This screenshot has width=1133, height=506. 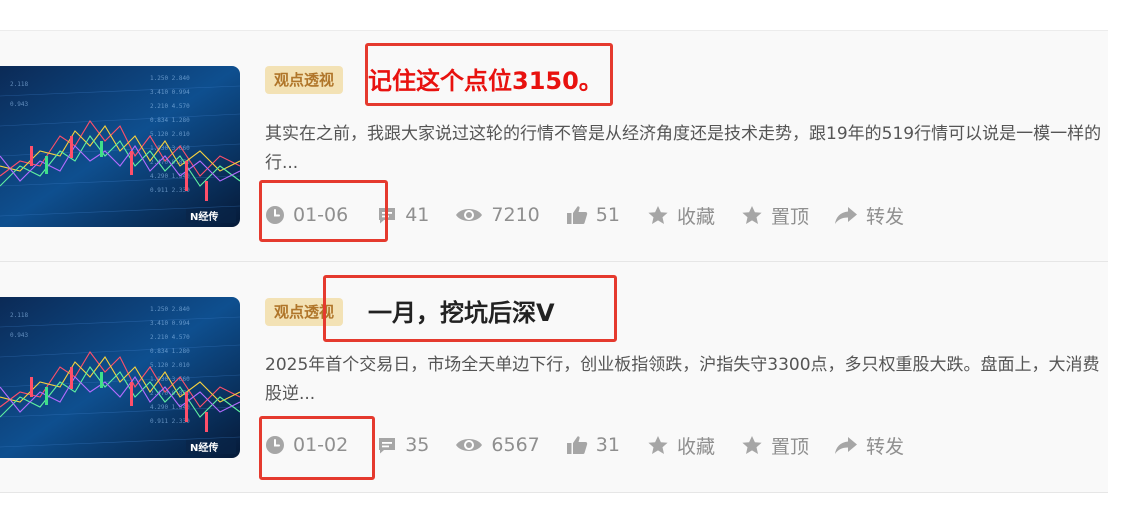 What do you see at coordinates (403, 445) in the screenshot?
I see `comments-meta: 35` at bounding box center [403, 445].